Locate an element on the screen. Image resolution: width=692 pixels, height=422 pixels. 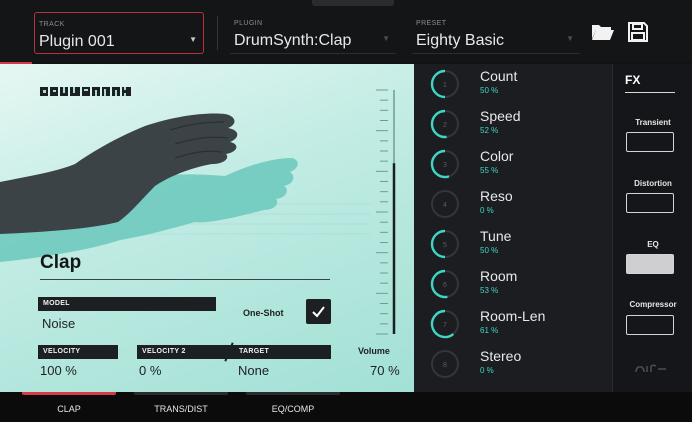
plugin-label: PLUGIN is located at coordinates (248, 23).